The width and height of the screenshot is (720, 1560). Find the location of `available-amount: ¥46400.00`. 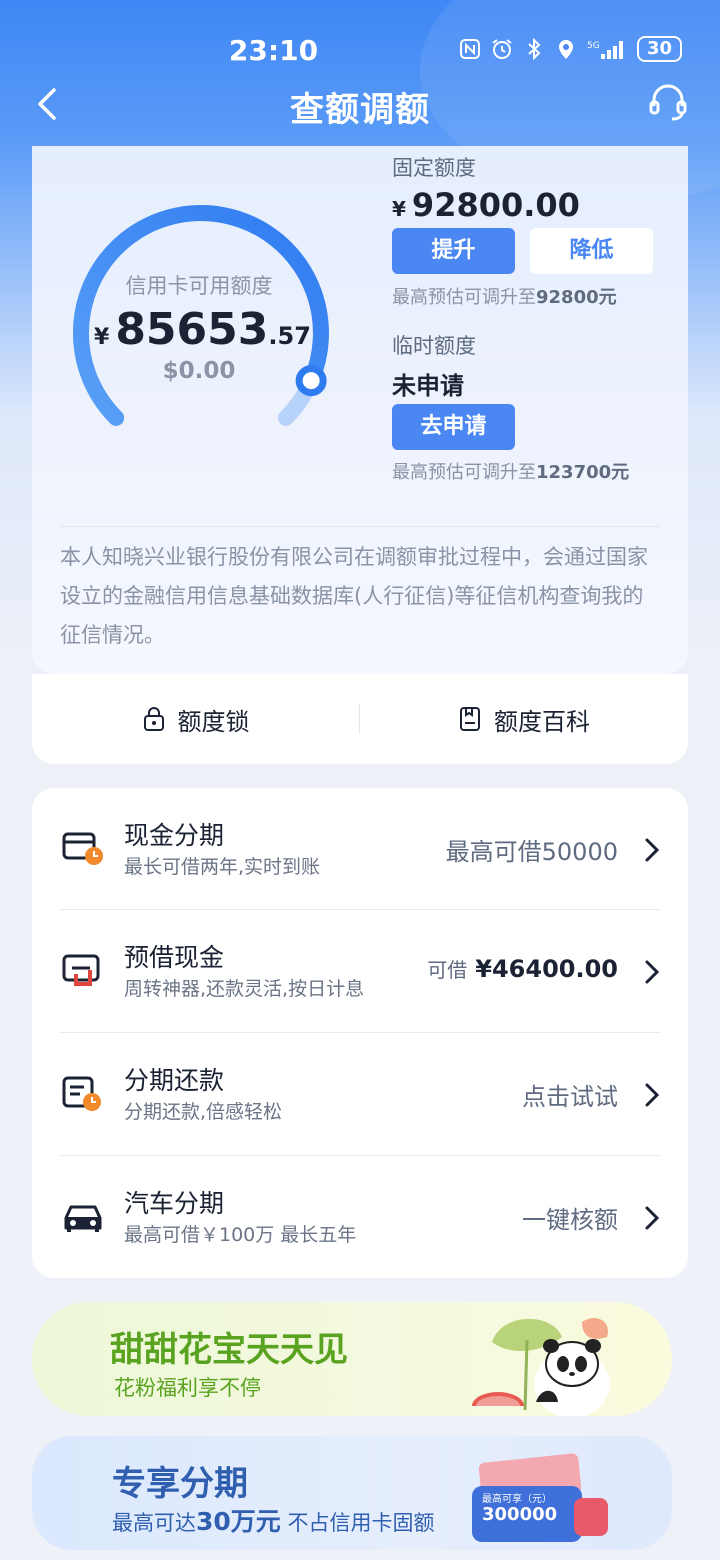

available-amount: ¥46400.00 is located at coordinates (546, 969).